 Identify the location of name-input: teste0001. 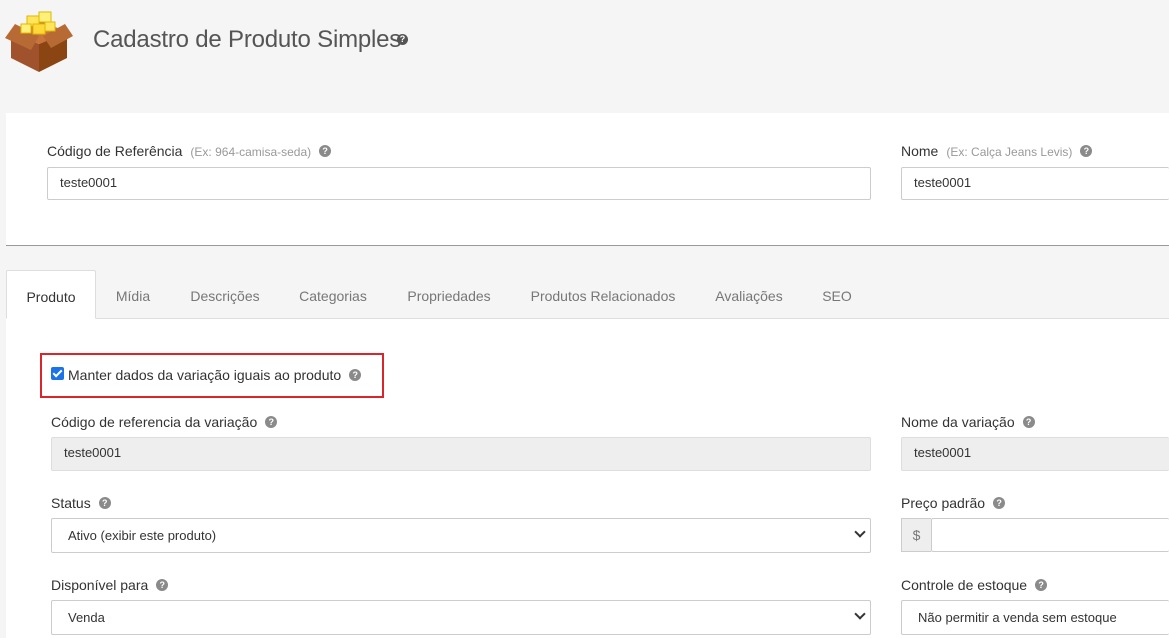
(1035, 183).